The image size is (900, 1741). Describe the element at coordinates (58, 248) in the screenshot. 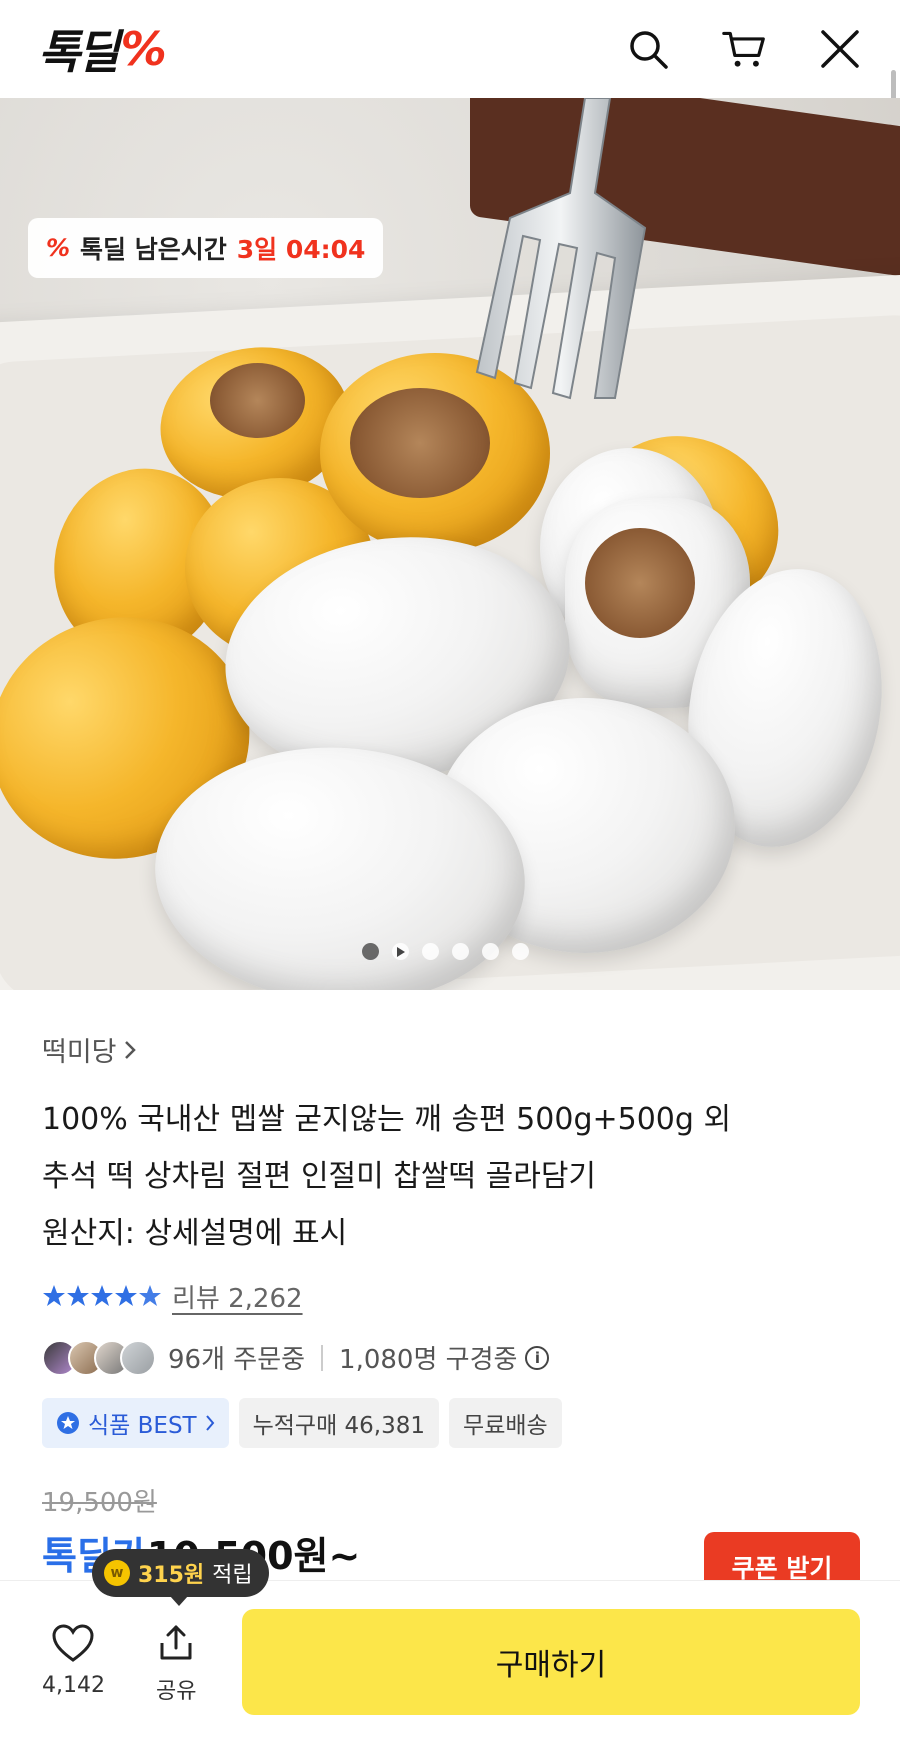

I see `deal-percent-icon: %` at that location.